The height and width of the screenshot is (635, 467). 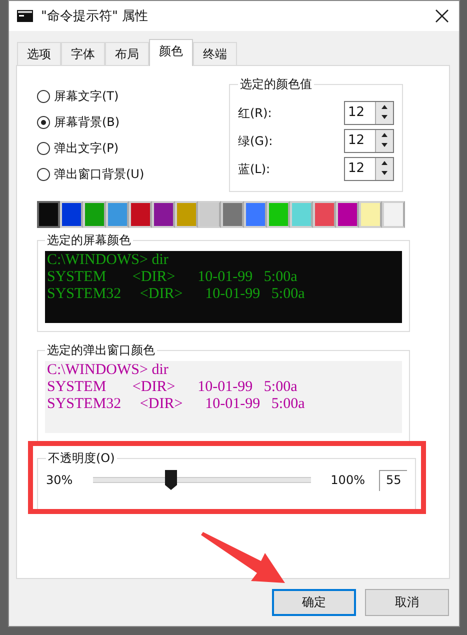 I want to click on color-swatch, so click(x=48, y=214).